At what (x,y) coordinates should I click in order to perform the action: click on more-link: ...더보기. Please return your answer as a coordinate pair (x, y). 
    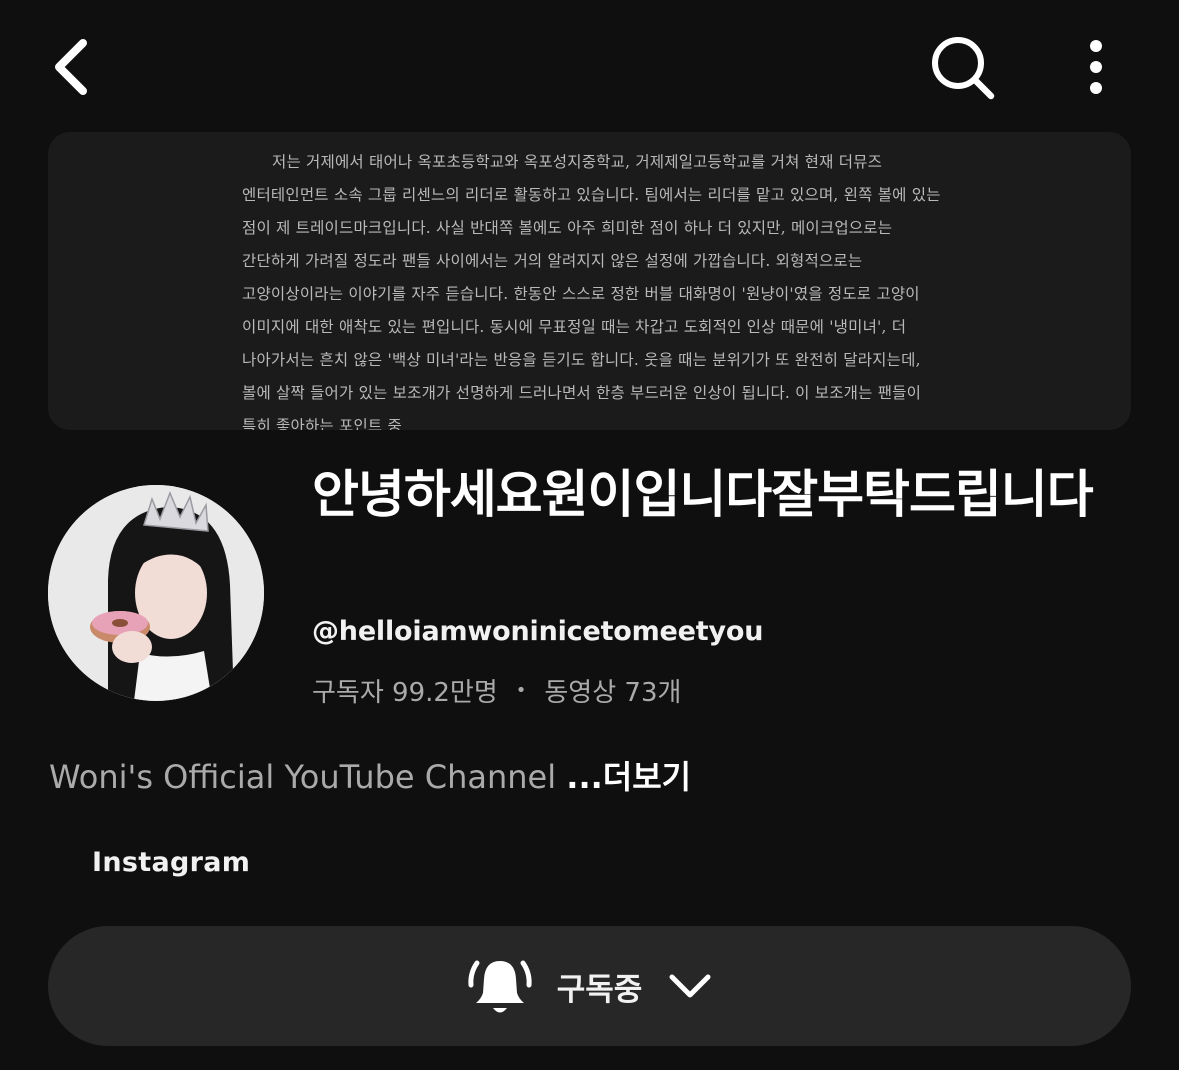
    Looking at the image, I should click on (628, 777).